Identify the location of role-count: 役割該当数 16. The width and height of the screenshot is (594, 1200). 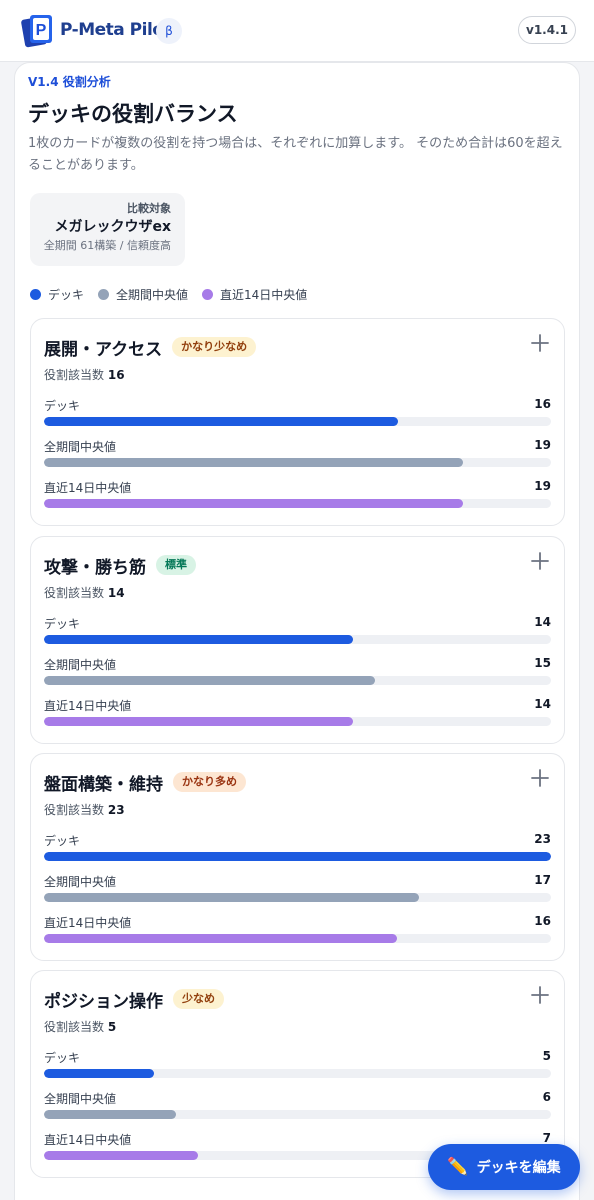
(84, 374).